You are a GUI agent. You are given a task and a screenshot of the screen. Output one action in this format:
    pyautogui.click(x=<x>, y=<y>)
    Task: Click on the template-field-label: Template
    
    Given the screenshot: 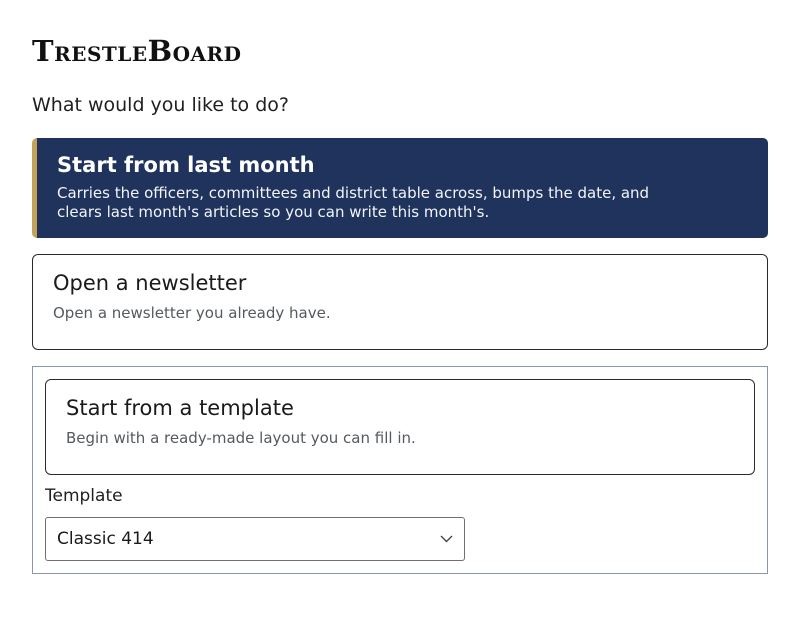 What is the action you would take?
    pyautogui.click(x=84, y=496)
    